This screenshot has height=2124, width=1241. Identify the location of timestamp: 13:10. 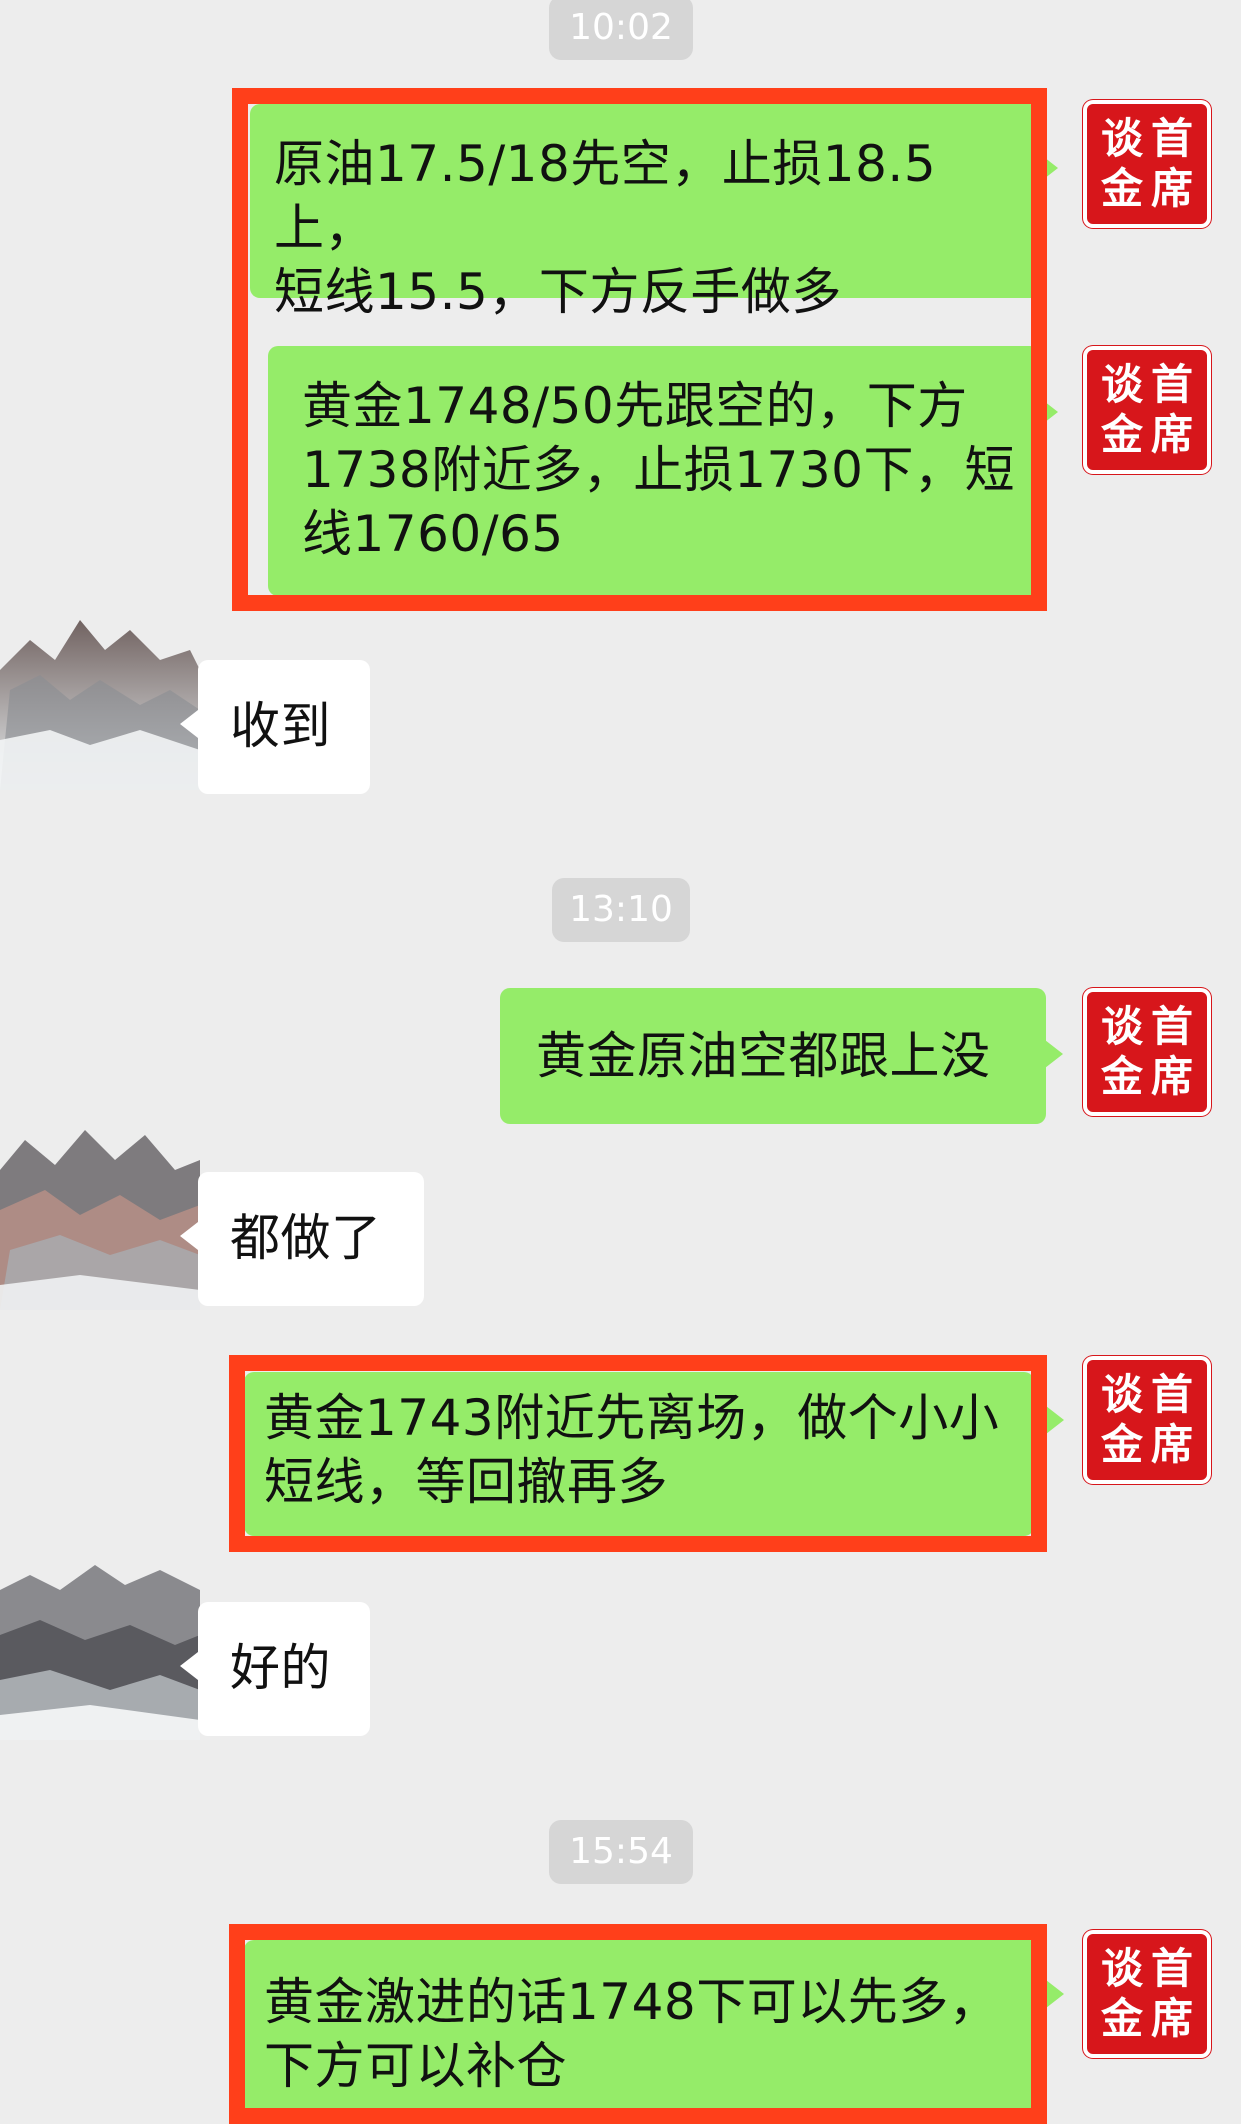
(621, 910).